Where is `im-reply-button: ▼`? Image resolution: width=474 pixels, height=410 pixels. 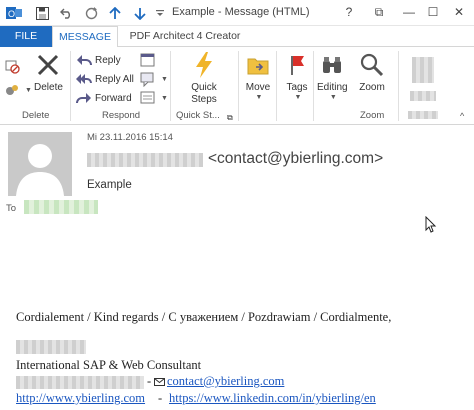 im-reply-button: ▼ is located at coordinates (154, 79).